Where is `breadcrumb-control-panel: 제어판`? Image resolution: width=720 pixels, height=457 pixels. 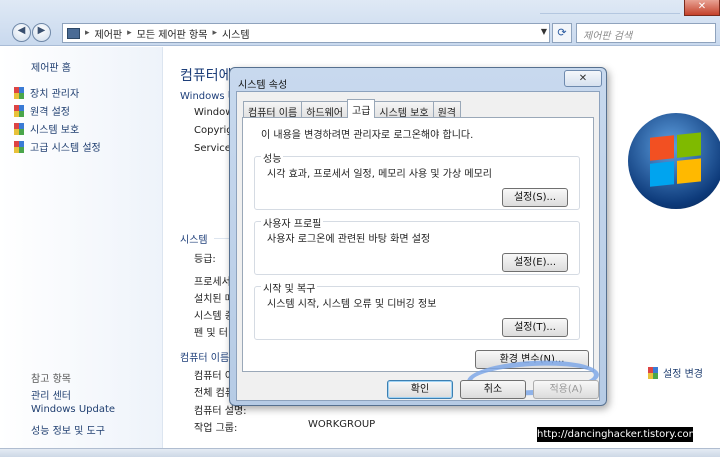
breadcrumb-control-panel: 제어판 is located at coordinates (109, 33).